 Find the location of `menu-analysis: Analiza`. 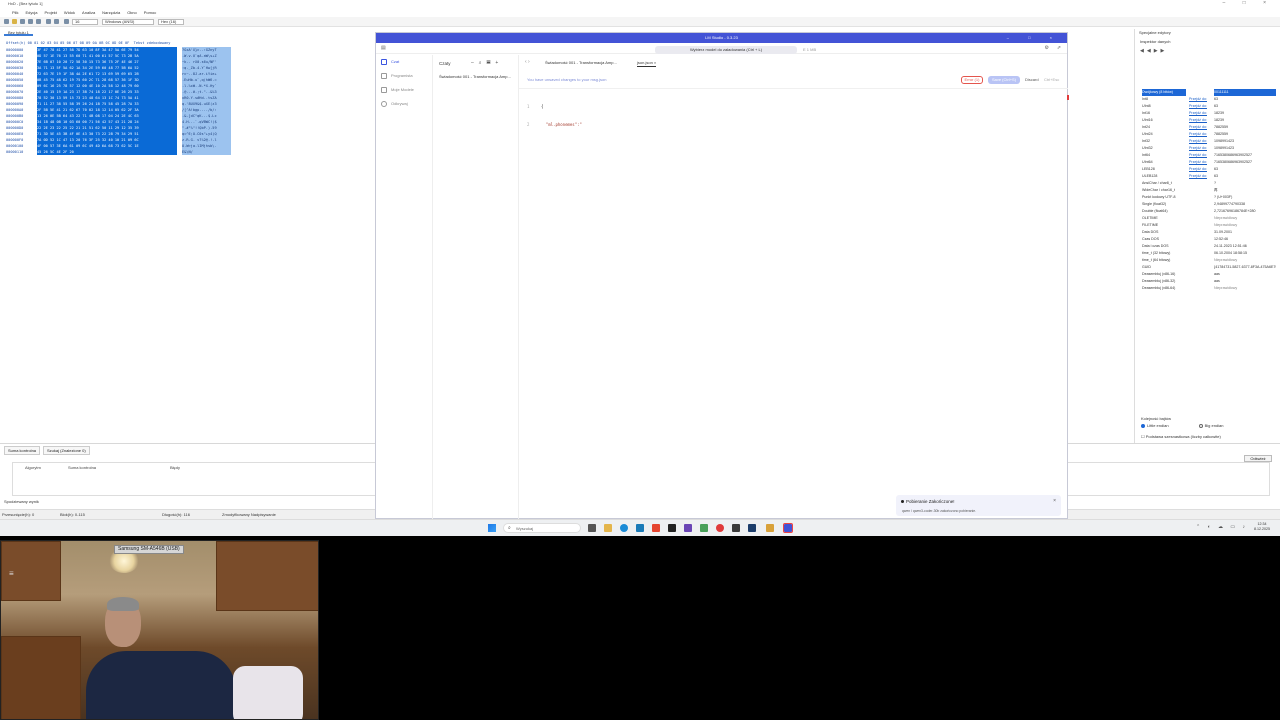

menu-analysis: Analiza is located at coordinates (88, 13).